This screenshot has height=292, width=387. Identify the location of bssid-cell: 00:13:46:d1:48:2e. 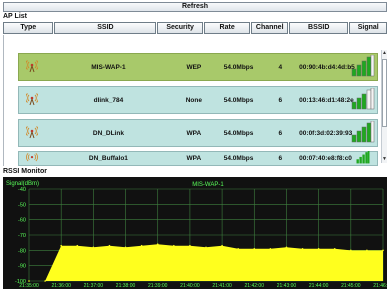
(326, 100).